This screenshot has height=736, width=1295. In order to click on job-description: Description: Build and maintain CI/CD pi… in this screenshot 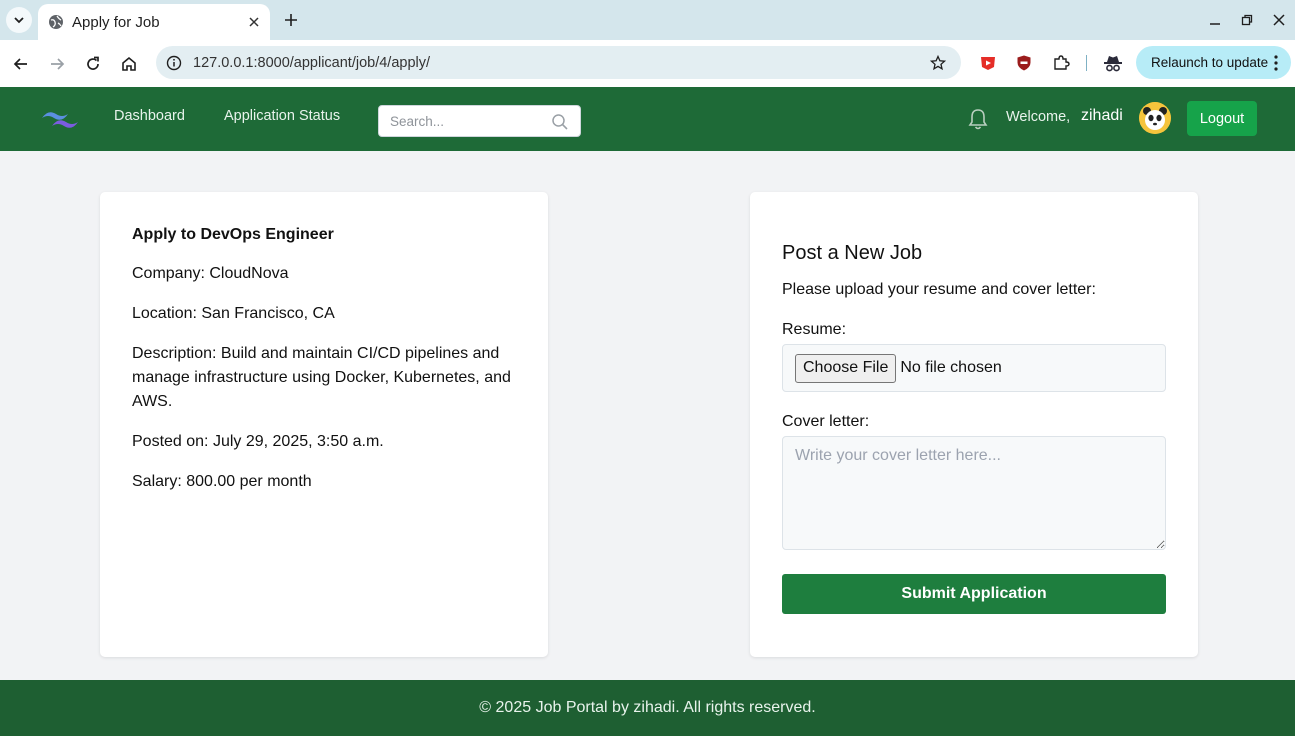, I will do `click(321, 377)`.